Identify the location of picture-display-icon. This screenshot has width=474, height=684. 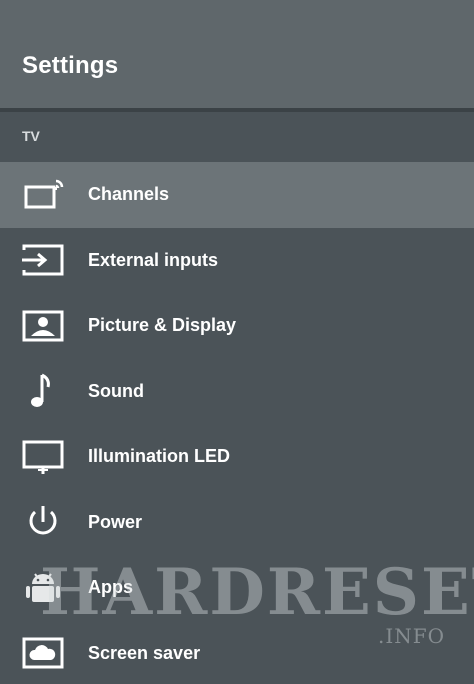
(43, 326).